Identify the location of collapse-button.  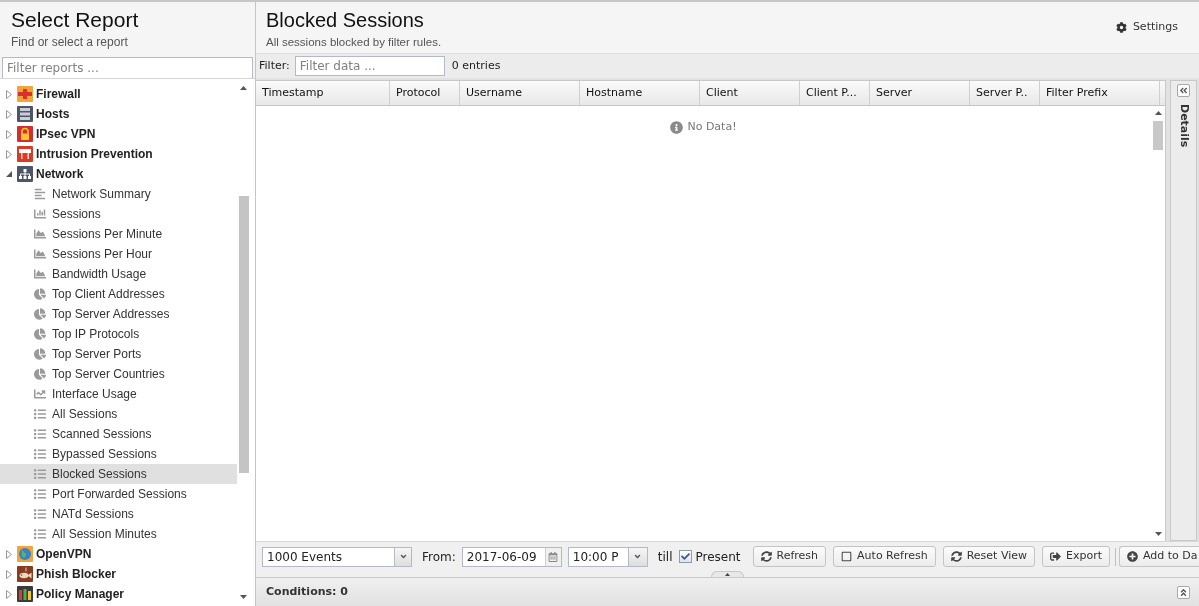
(1183, 90).